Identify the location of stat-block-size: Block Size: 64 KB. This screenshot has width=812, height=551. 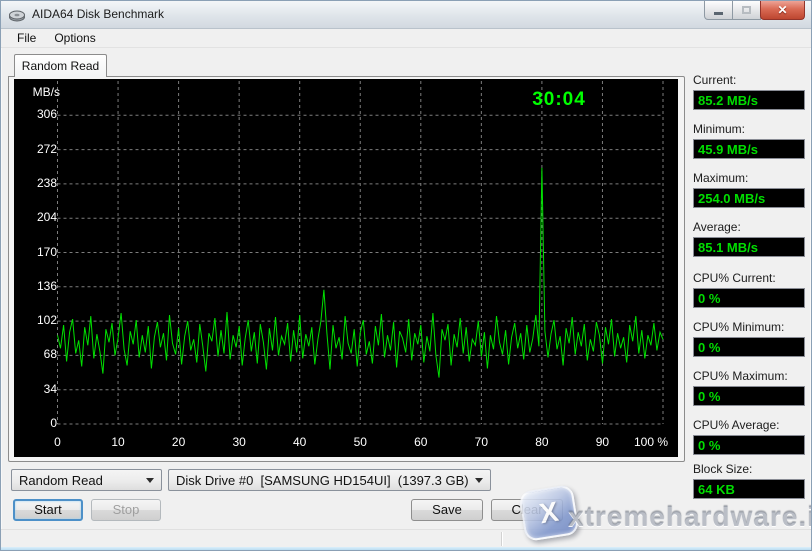
(749, 480).